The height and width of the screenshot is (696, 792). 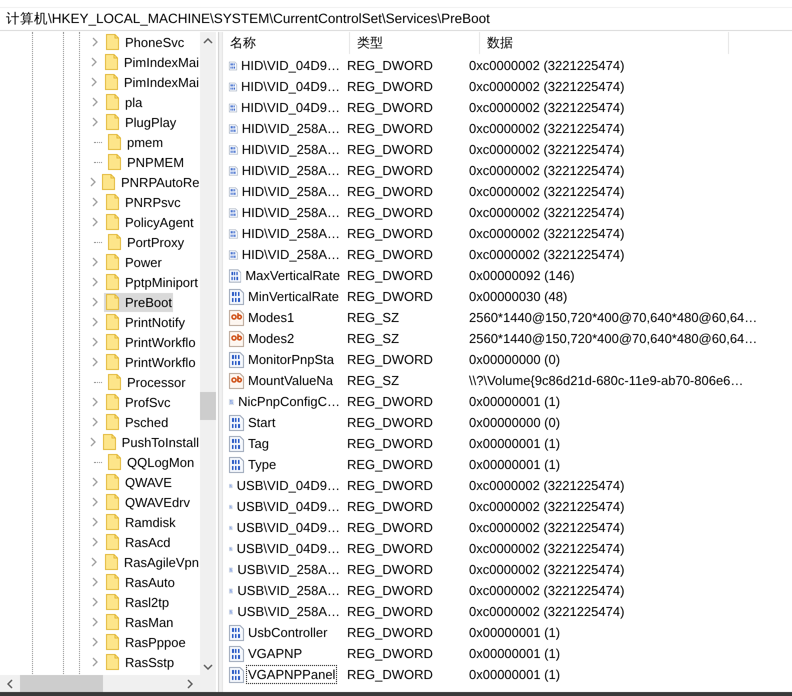 I want to click on tree-item: Rasl2tp, so click(x=137, y=602).